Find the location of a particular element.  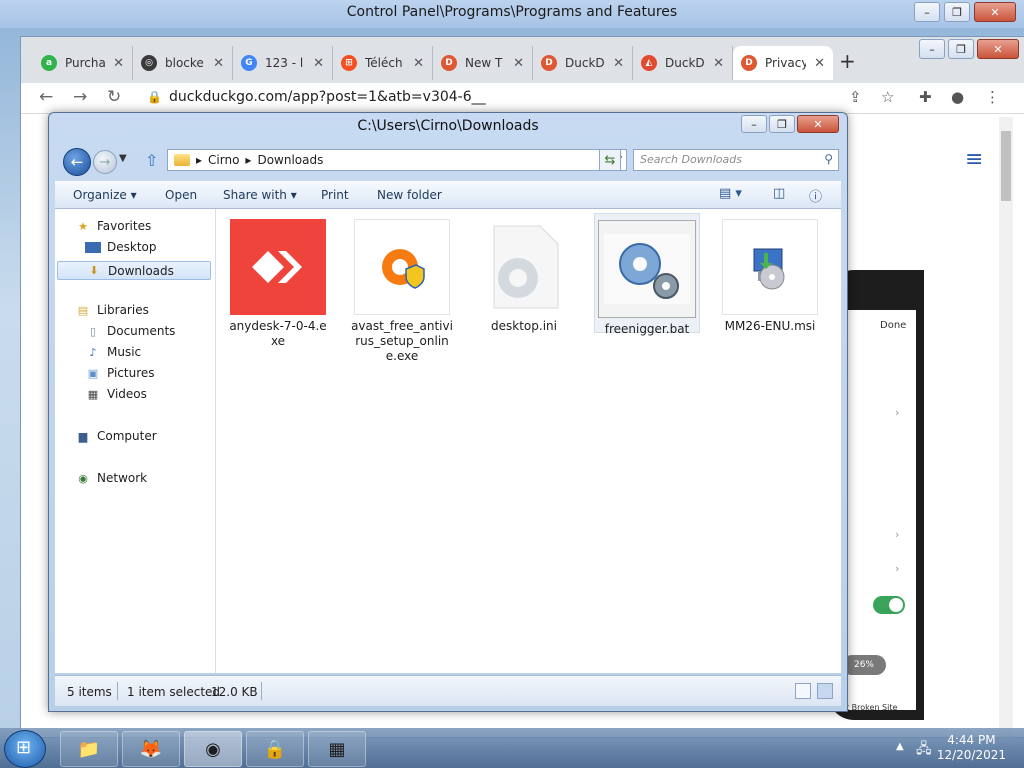

network-tray-icon: 🖧 is located at coordinates (924, 750).